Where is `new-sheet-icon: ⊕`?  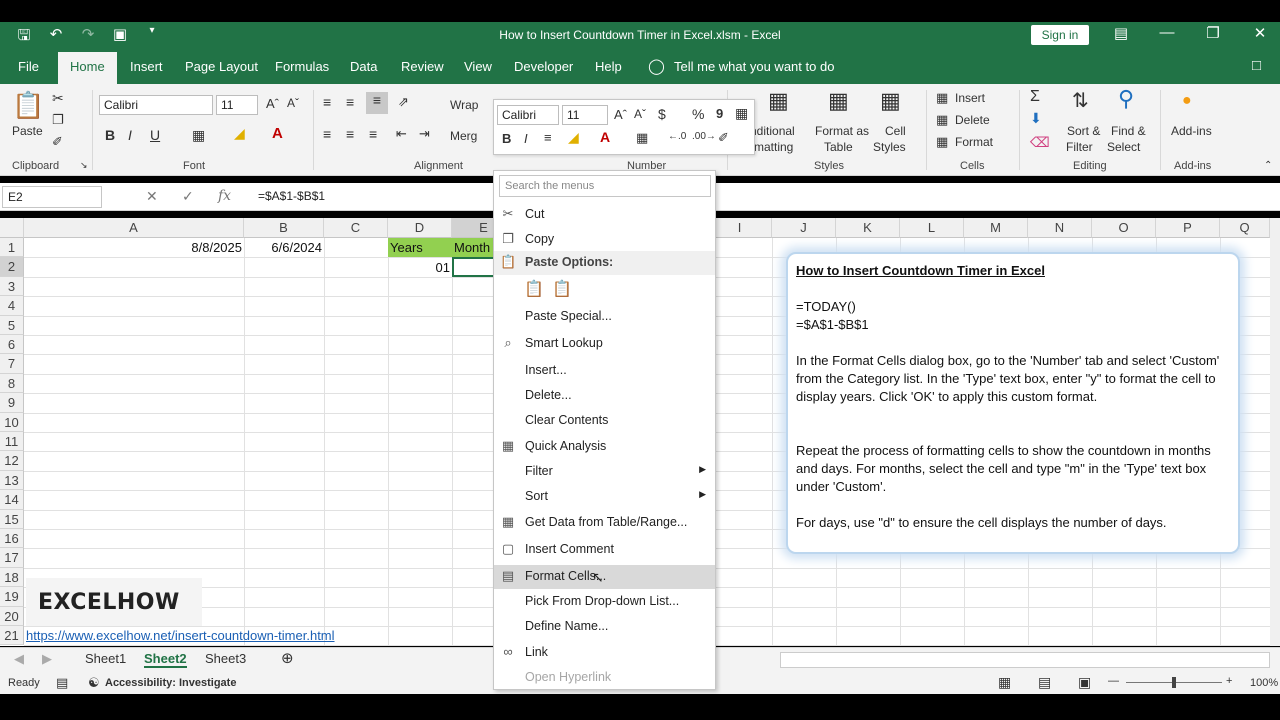
new-sheet-icon: ⊕ is located at coordinates (287, 658).